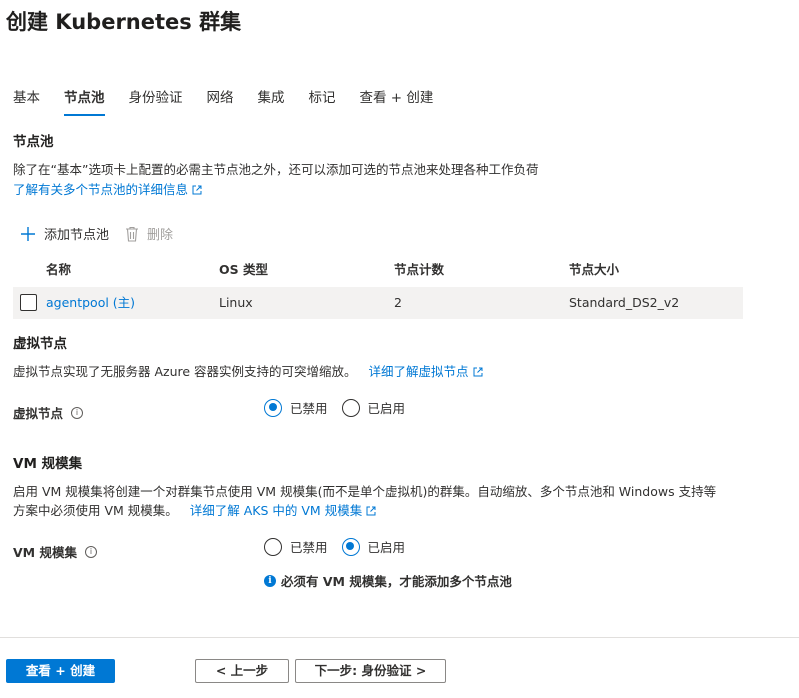  What do you see at coordinates (90, 303) in the screenshot?
I see `node-pool-name-link: agentpool (主)` at bounding box center [90, 303].